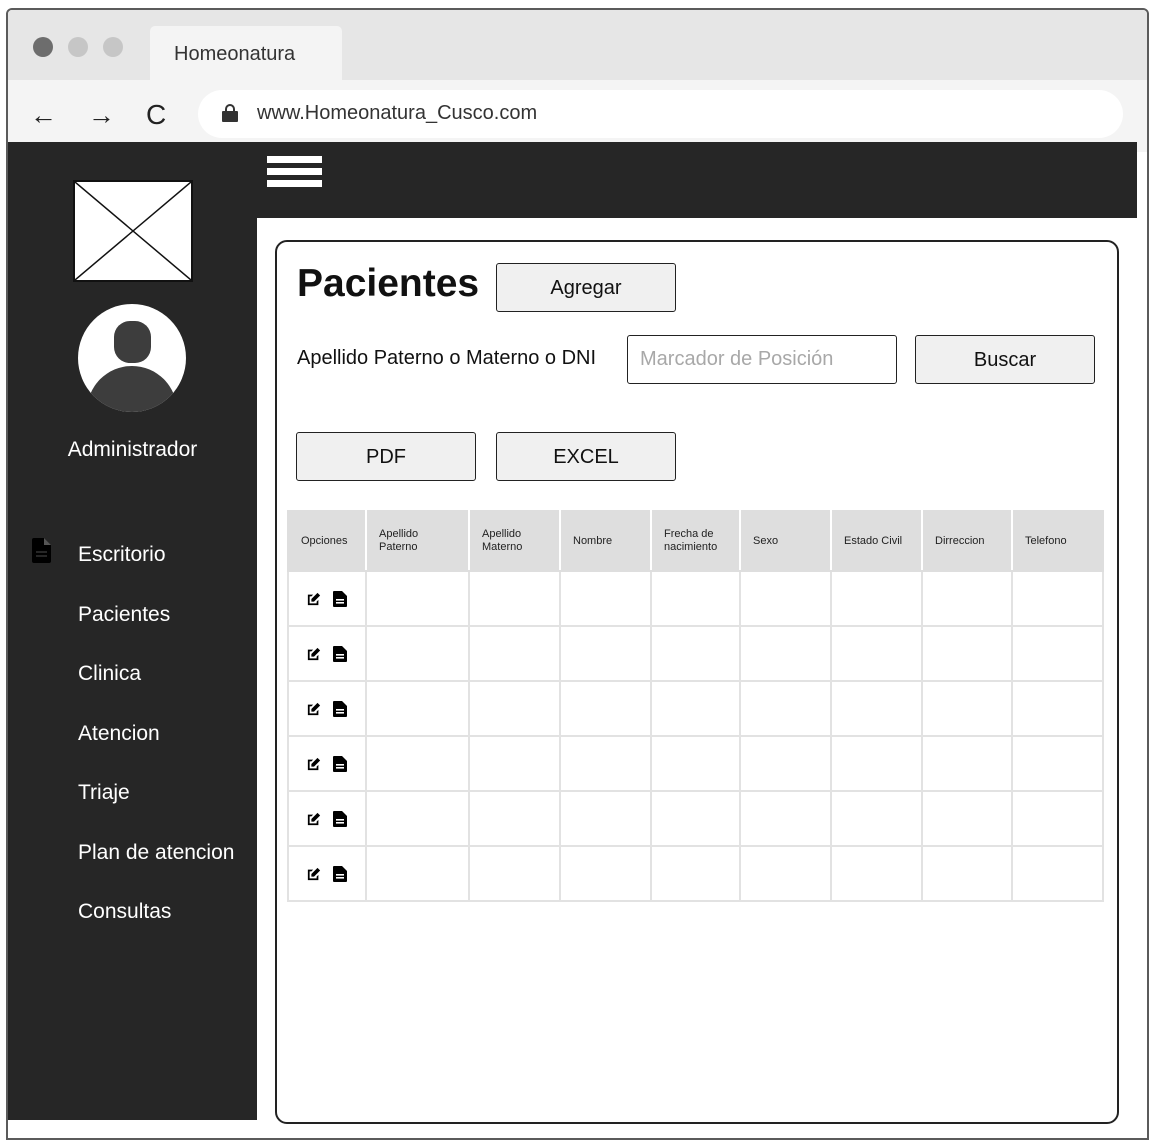 This screenshot has width=1149, height=1140. What do you see at coordinates (43, 47) in the screenshot?
I see `window-close-dot` at bounding box center [43, 47].